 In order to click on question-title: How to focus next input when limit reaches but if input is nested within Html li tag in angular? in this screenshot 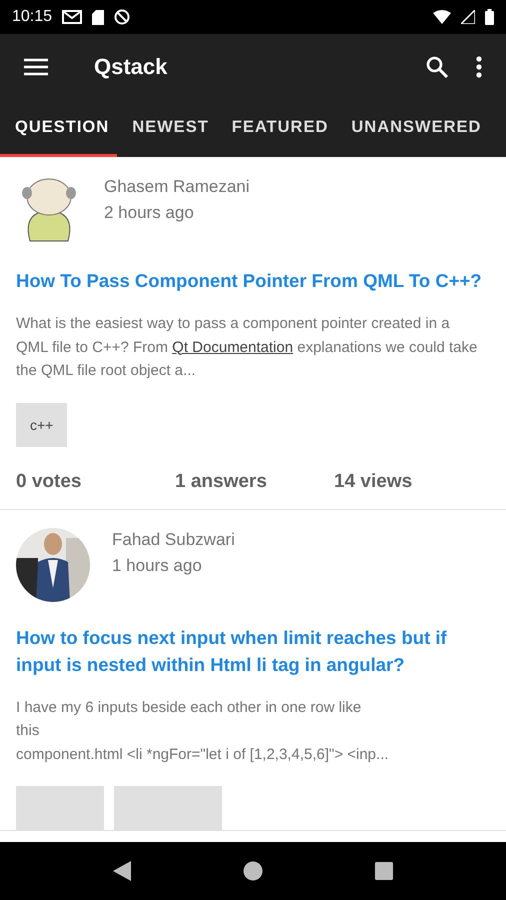, I will do `click(253, 651)`.